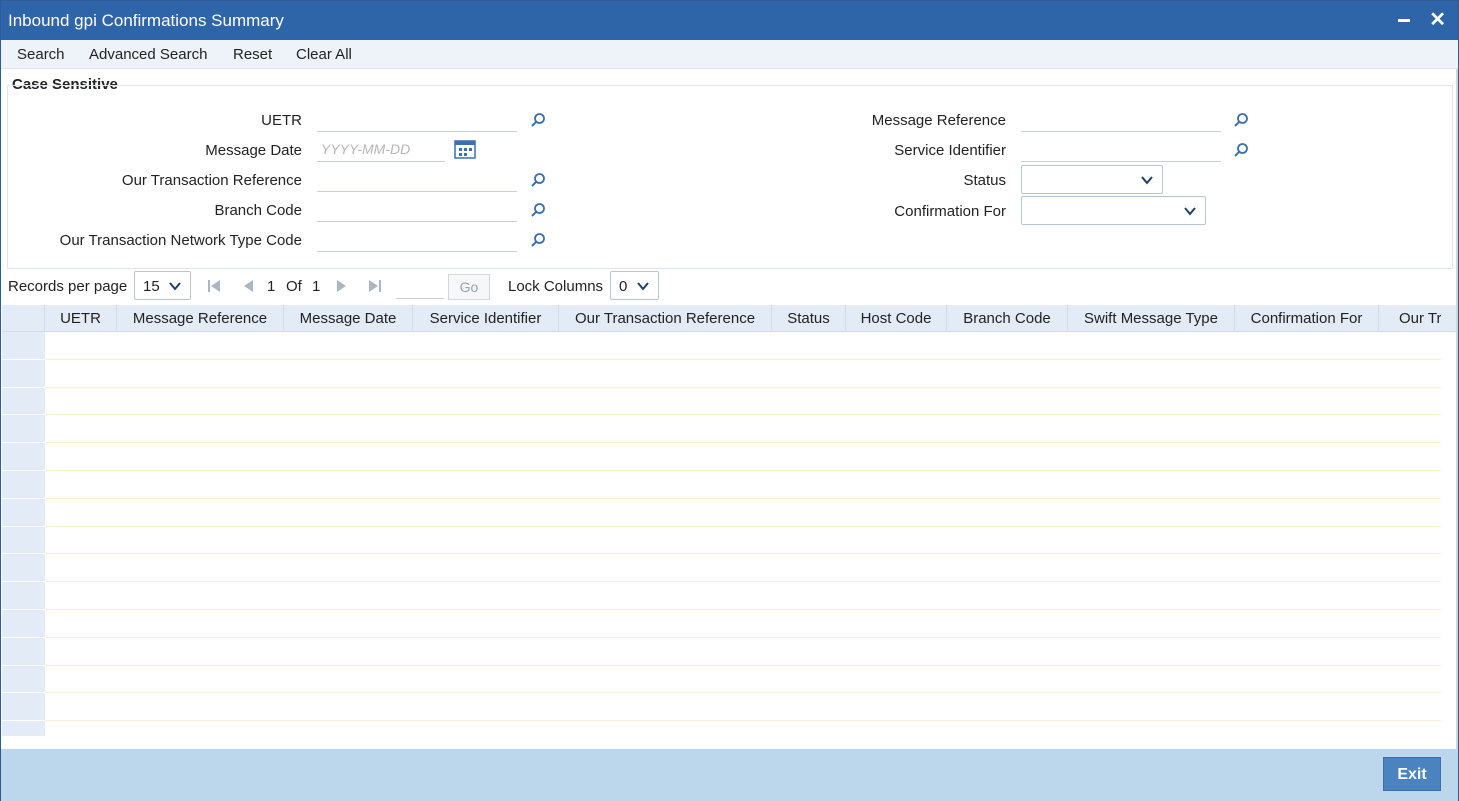 This screenshot has height=801, width=1459. What do you see at coordinates (258, 210) in the screenshot?
I see `branch-code-label: Branch Code` at bounding box center [258, 210].